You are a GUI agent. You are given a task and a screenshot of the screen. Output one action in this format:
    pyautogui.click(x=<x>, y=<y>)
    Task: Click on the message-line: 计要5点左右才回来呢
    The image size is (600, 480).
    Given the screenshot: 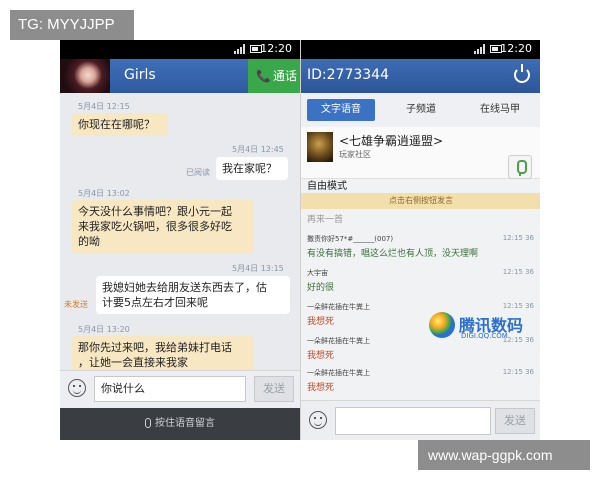 What is the action you would take?
    pyautogui.click(x=155, y=302)
    